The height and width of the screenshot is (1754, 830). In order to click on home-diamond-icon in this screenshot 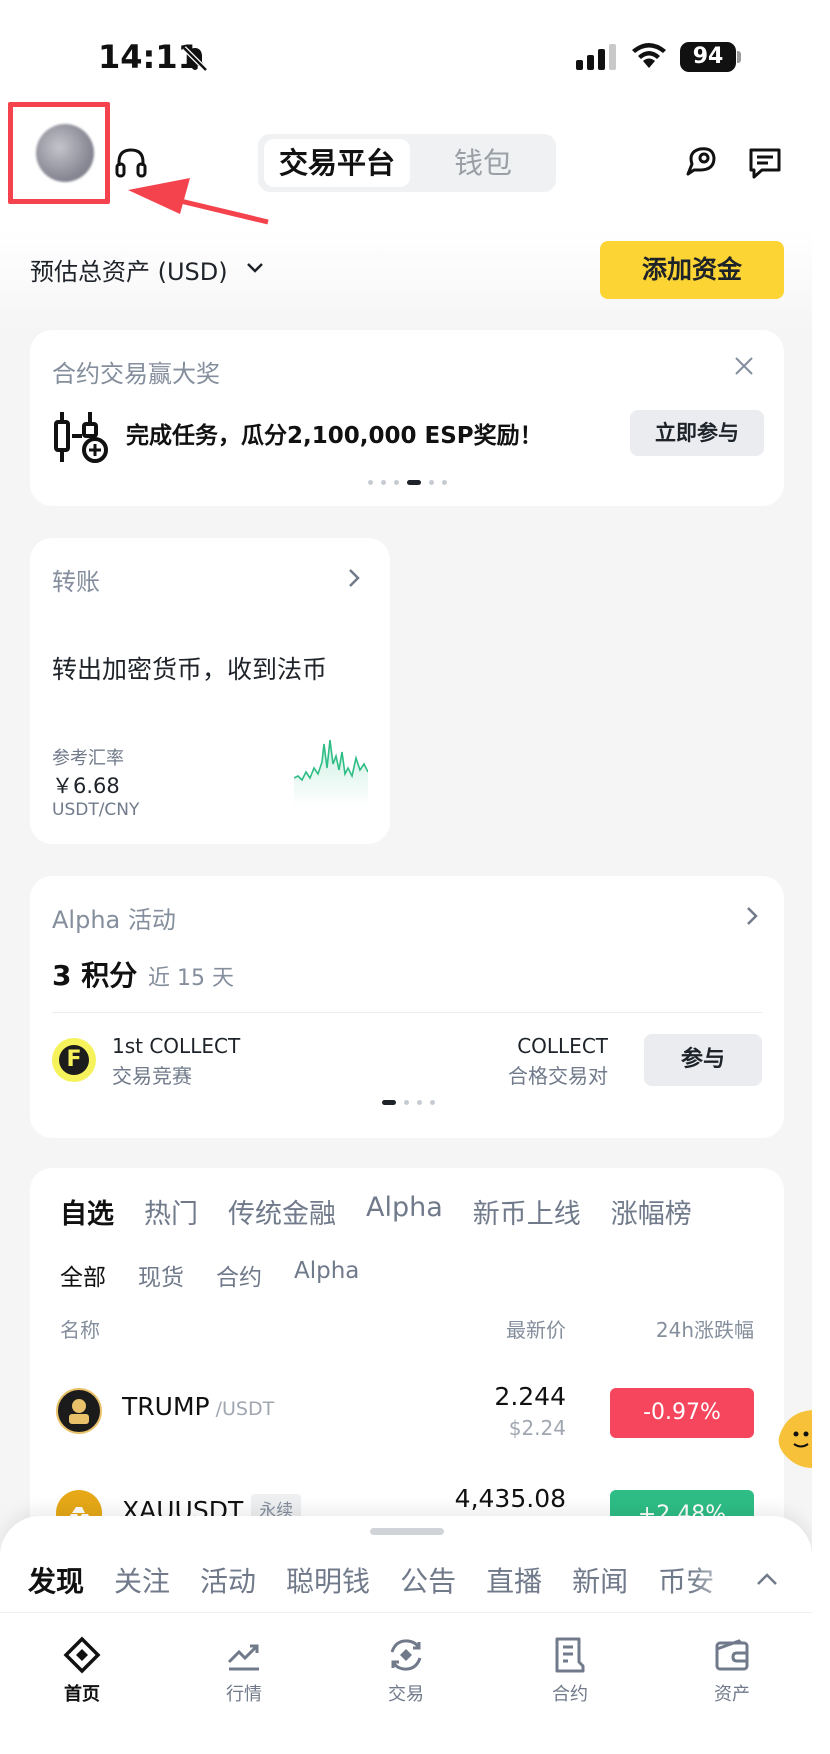, I will do `click(82, 1655)`.